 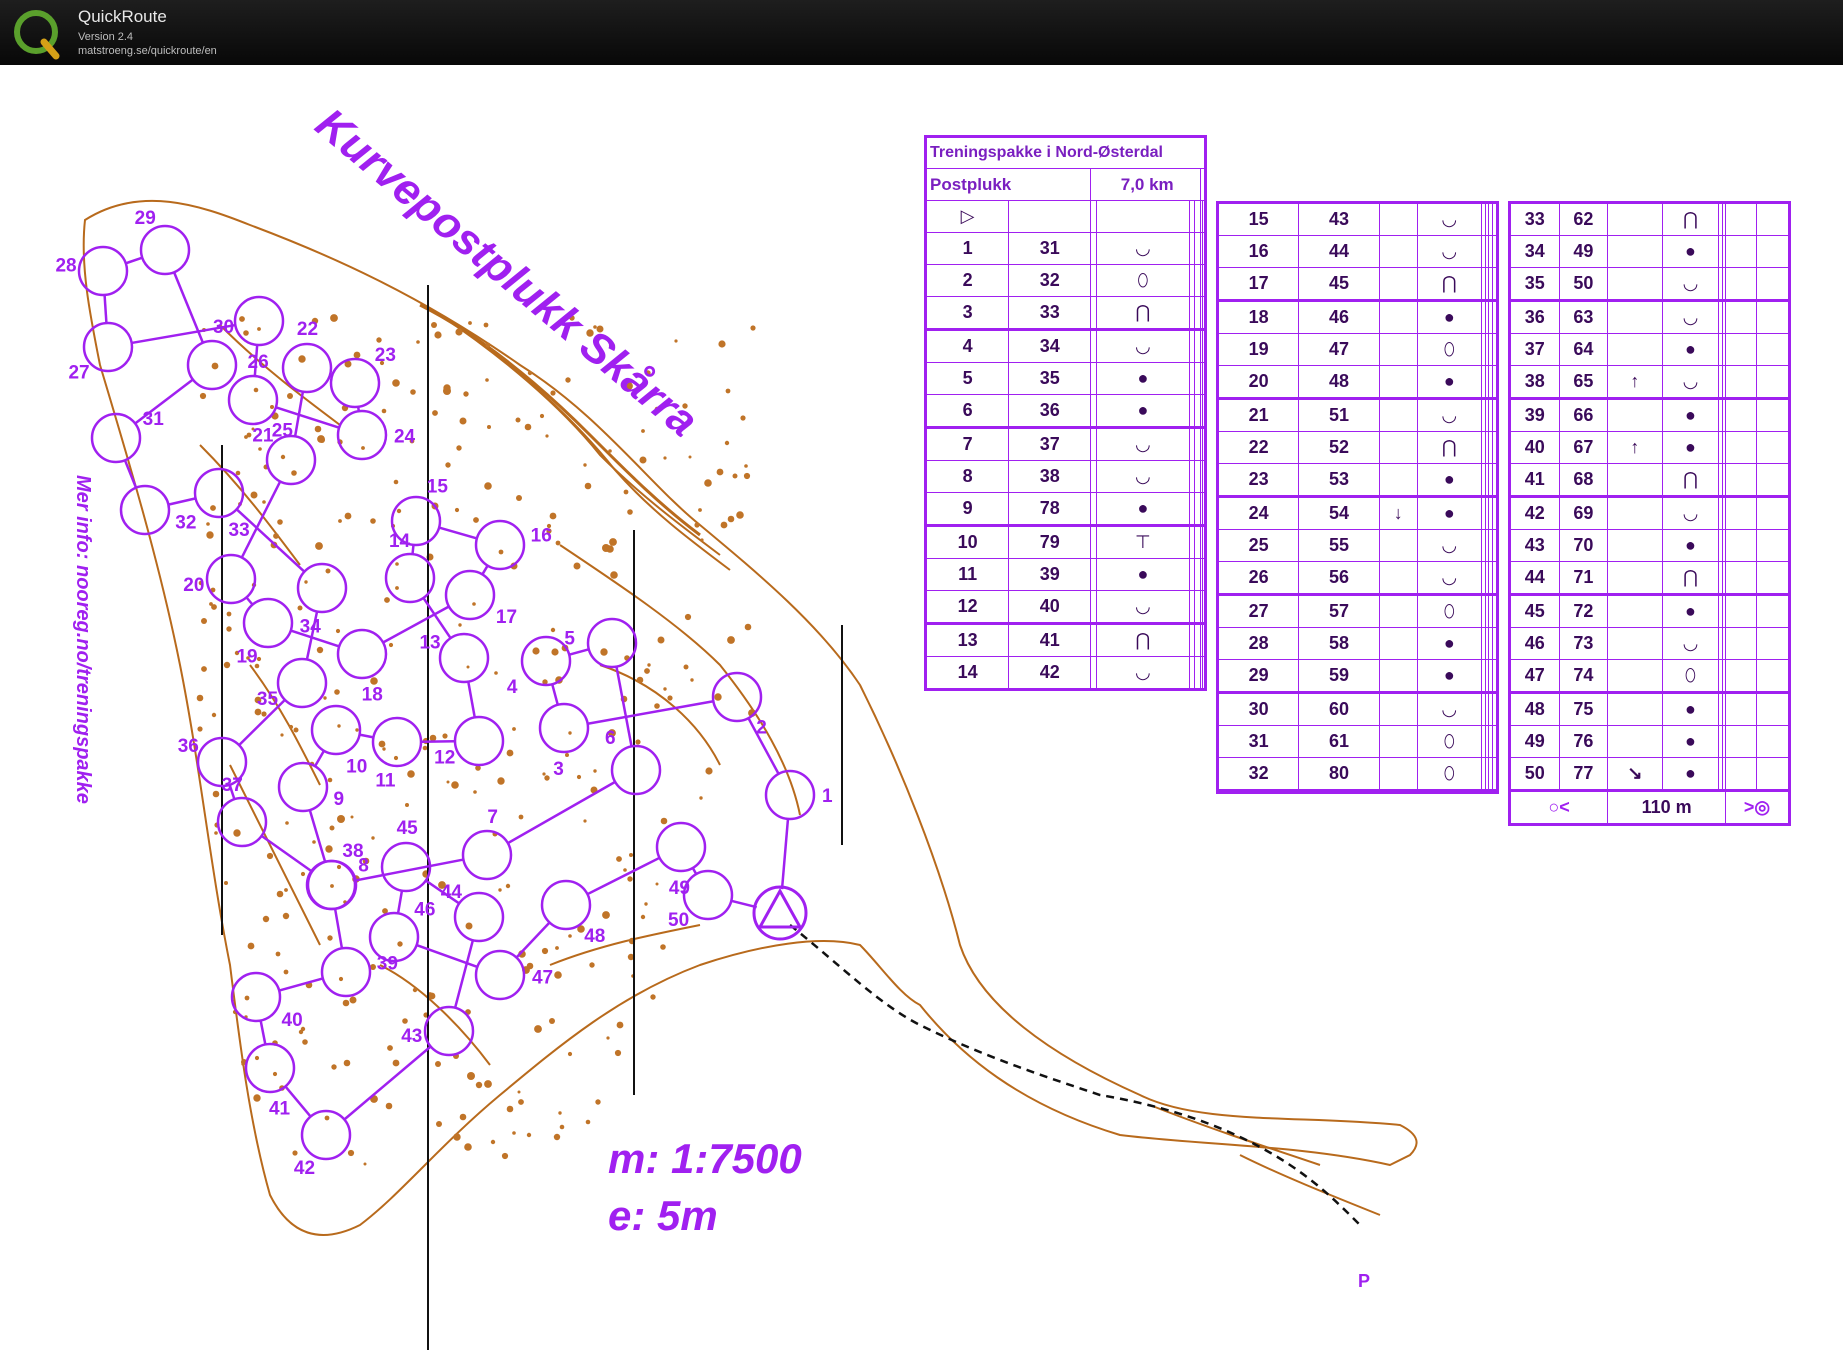 What do you see at coordinates (223, 327) in the screenshot?
I see `control-number-label: 30` at bounding box center [223, 327].